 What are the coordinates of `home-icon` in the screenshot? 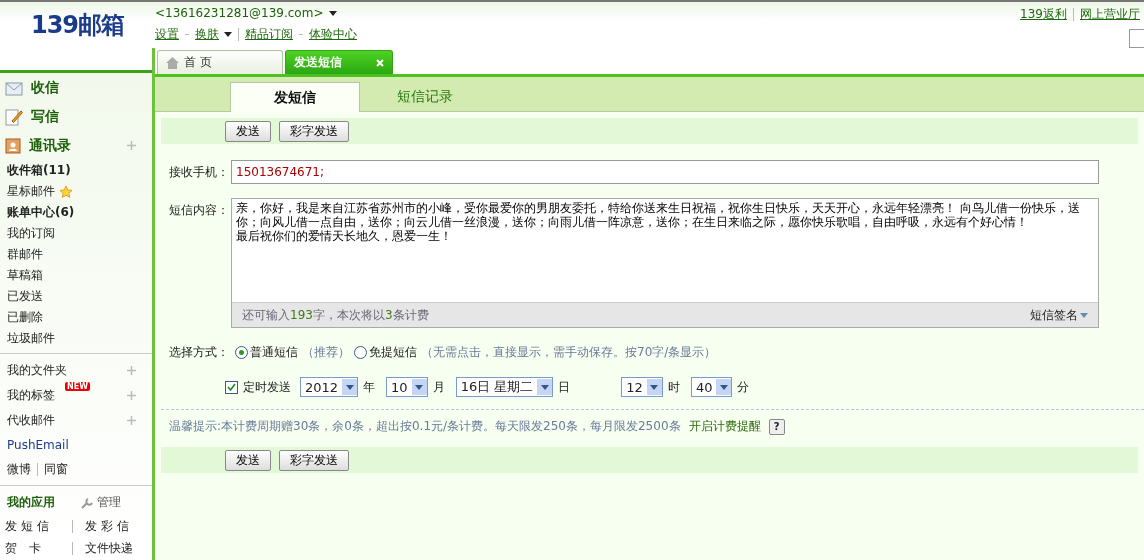 It's located at (172, 62).